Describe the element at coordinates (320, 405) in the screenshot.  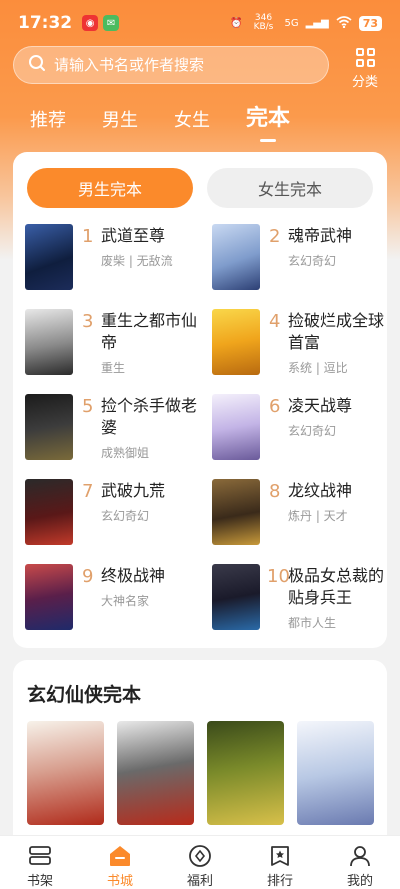
I see `book-title: 凌天战尊` at that location.